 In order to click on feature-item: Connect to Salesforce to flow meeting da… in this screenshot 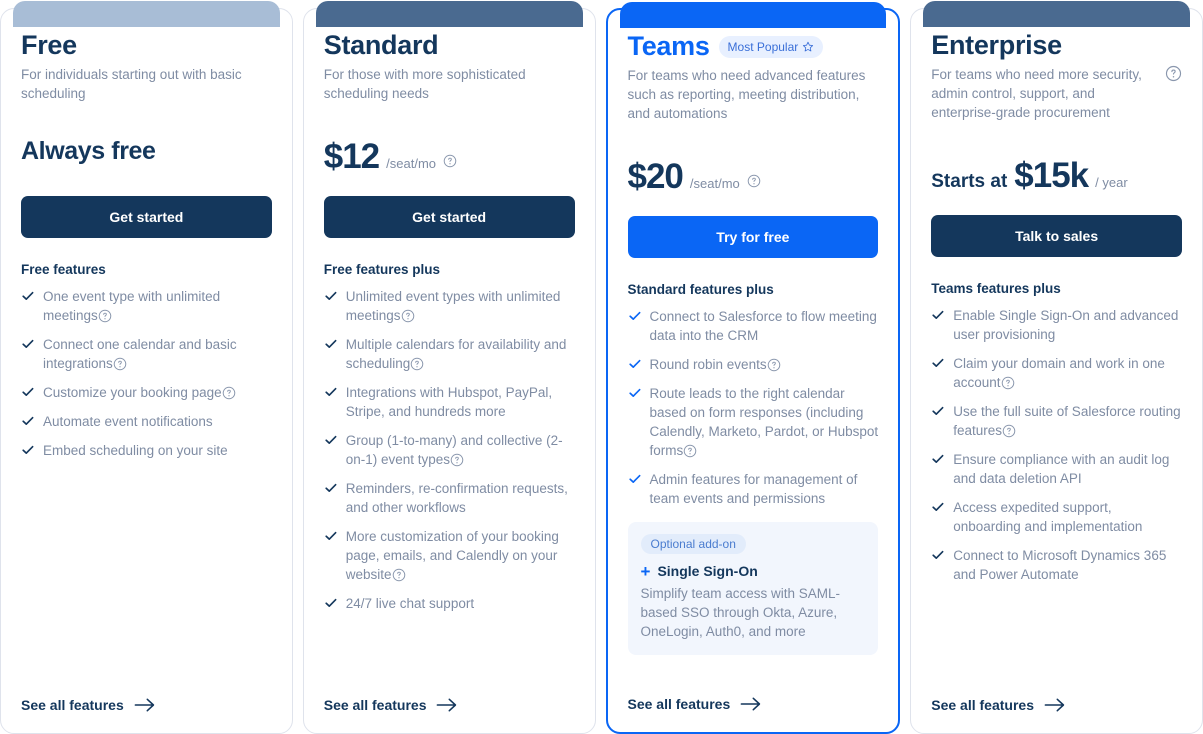, I will do `click(753, 326)`.